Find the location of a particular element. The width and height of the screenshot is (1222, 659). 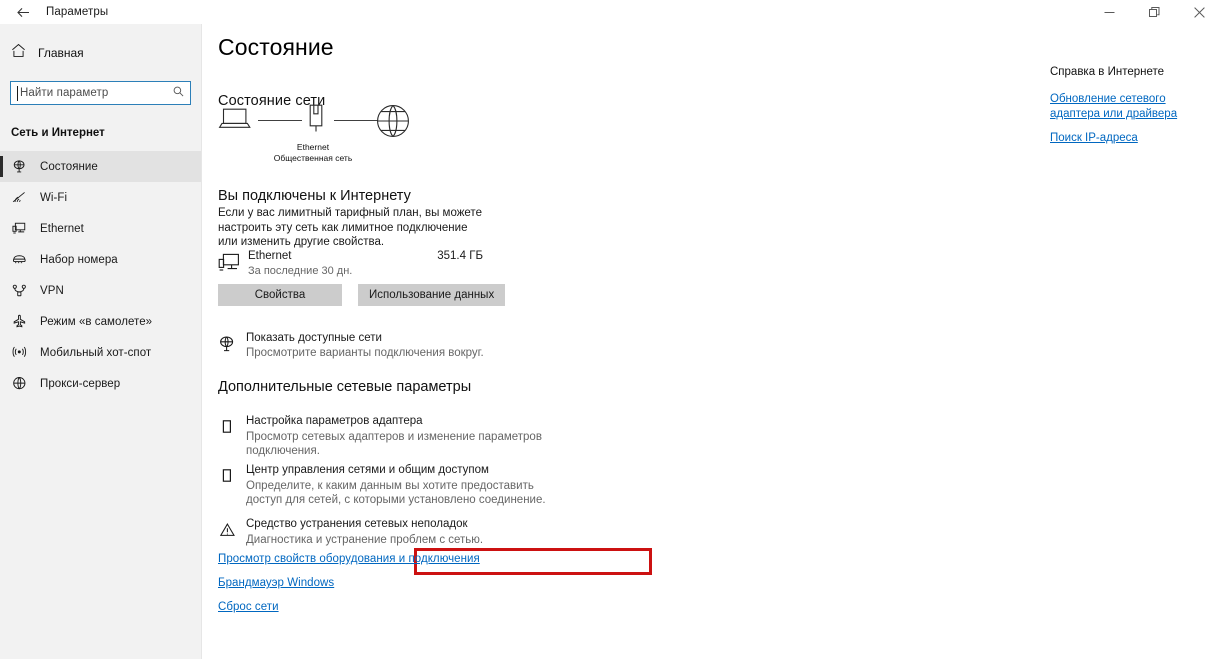

search-icon is located at coordinates (178, 93).